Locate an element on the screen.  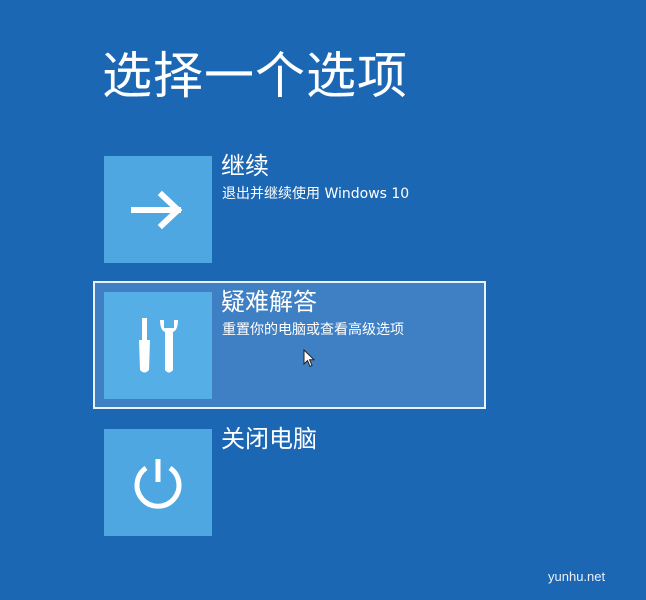
continue-option: 继续 退出并继续使用 Windows 10 is located at coordinates (289, 209).